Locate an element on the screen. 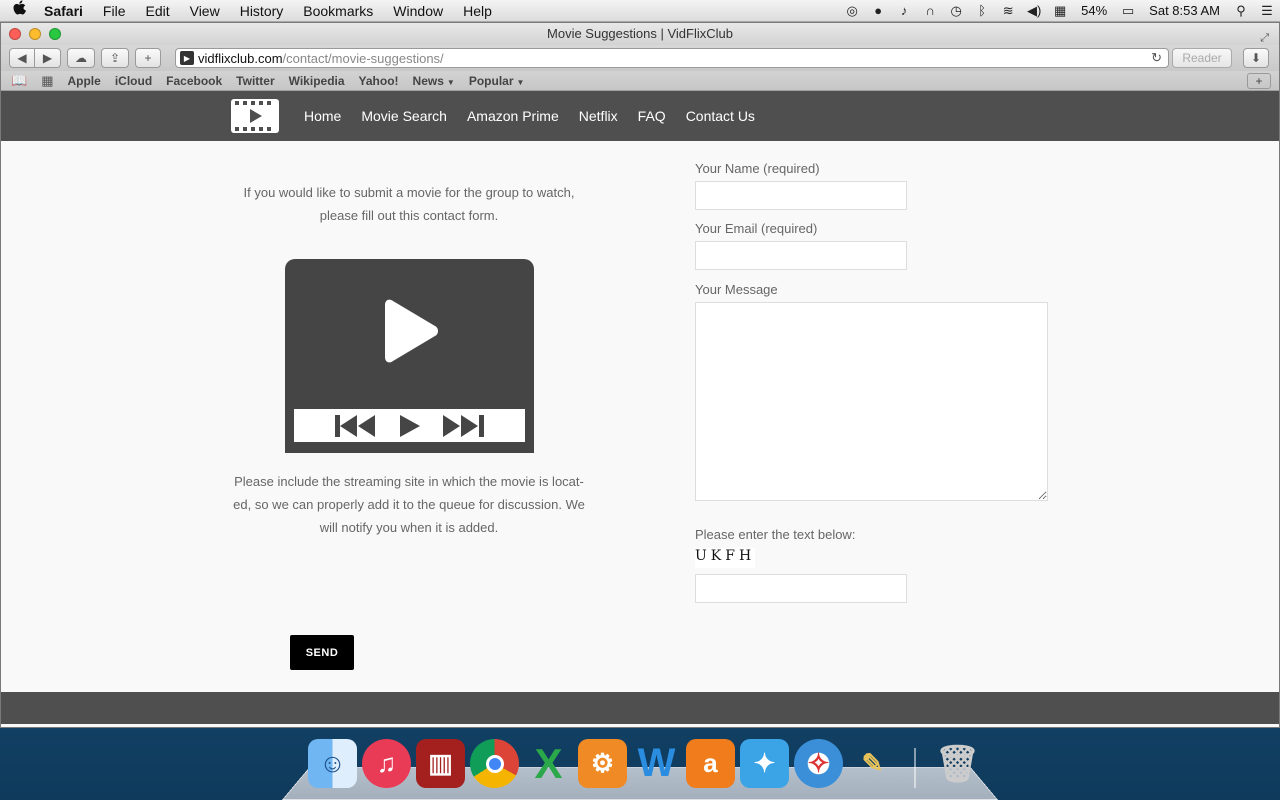  email-label: Your Email (required) is located at coordinates (756, 228).